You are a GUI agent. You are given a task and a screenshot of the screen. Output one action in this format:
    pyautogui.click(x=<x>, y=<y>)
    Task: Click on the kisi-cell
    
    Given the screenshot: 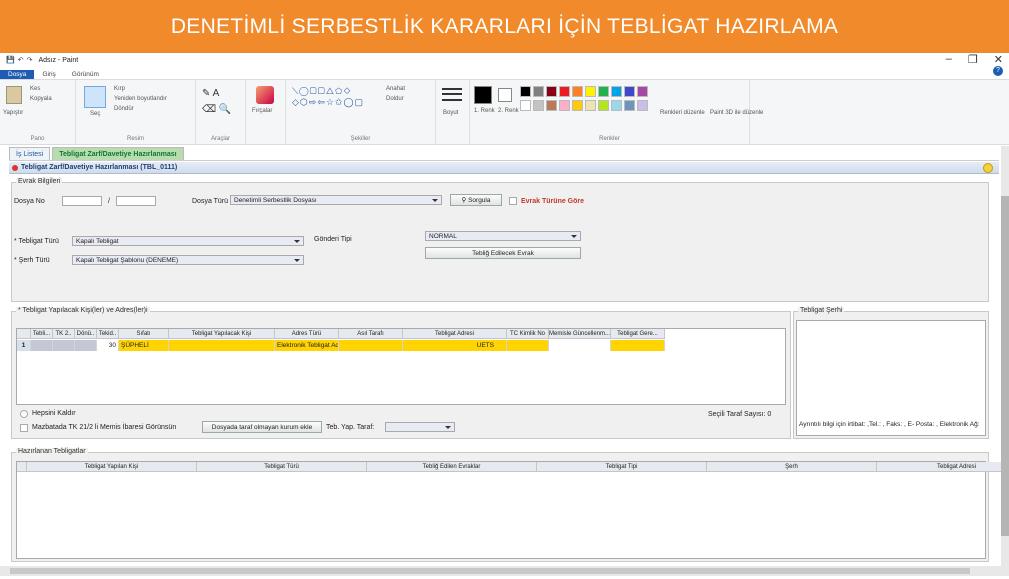 What is the action you would take?
    pyautogui.click(x=222, y=345)
    